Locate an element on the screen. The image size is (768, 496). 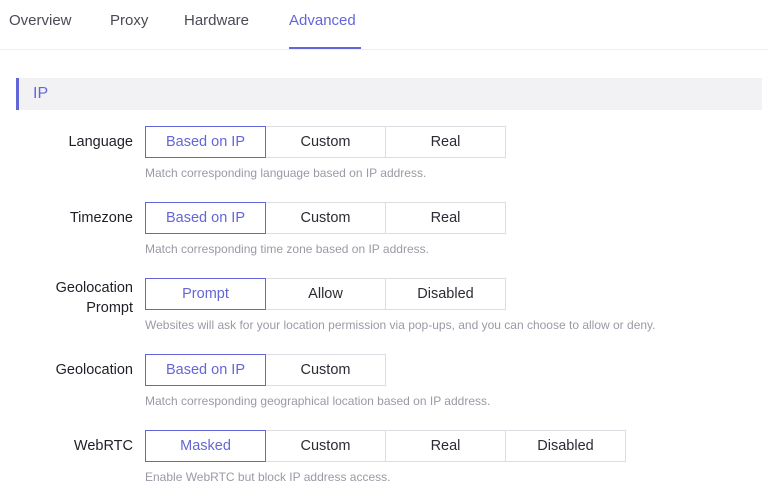
timezone-selector: Based on IP Custom Real is located at coordinates (325, 218).